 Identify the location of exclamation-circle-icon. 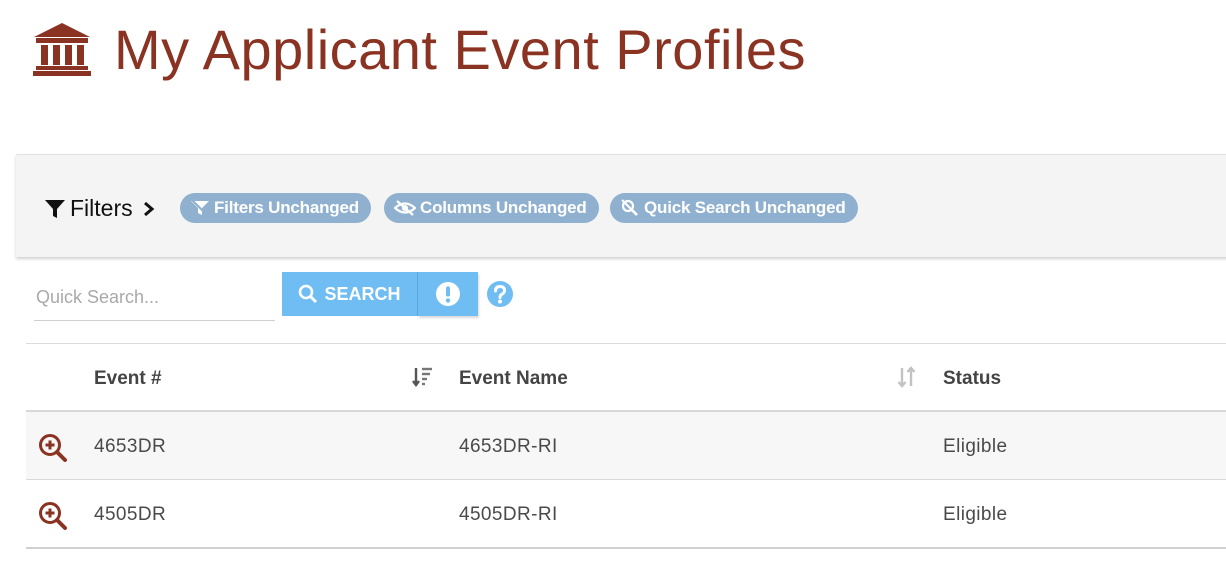
(448, 294).